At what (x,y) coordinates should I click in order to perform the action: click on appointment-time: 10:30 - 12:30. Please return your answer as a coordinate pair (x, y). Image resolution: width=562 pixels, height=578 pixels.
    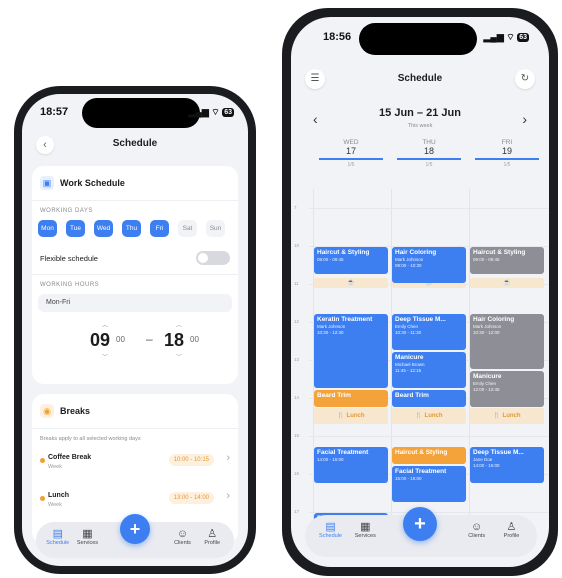
    Looking at the image, I should click on (330, 332).